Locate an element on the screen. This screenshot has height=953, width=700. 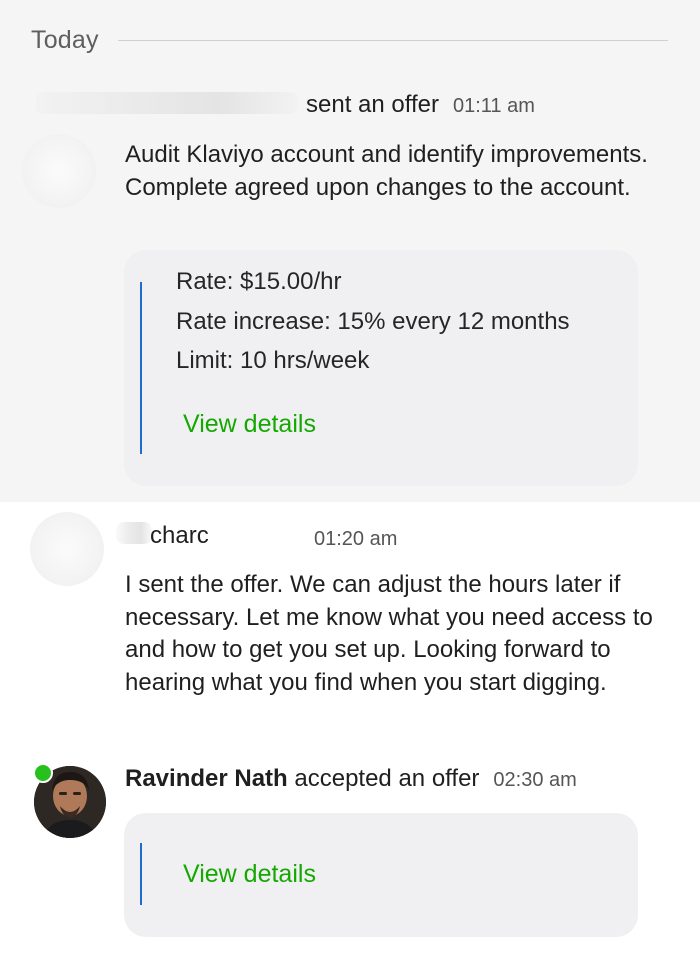
day-label: Today is located at coordinates (65, 40).